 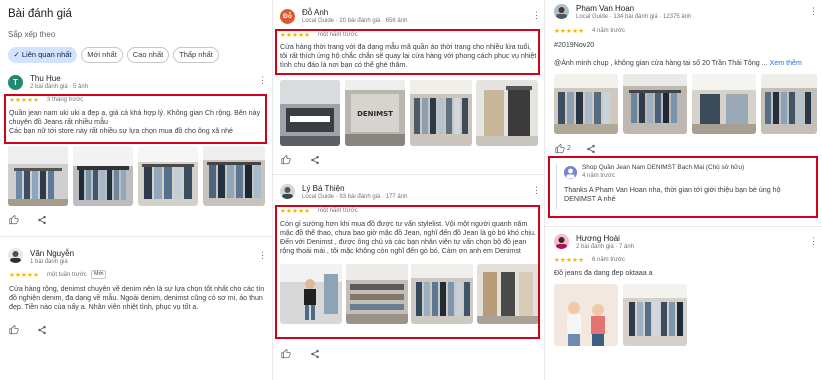 What do you see at coordinates (608, 31) in the screenshot?
I see `review-time: 4 năm trước` at bounding box center [608, 31].